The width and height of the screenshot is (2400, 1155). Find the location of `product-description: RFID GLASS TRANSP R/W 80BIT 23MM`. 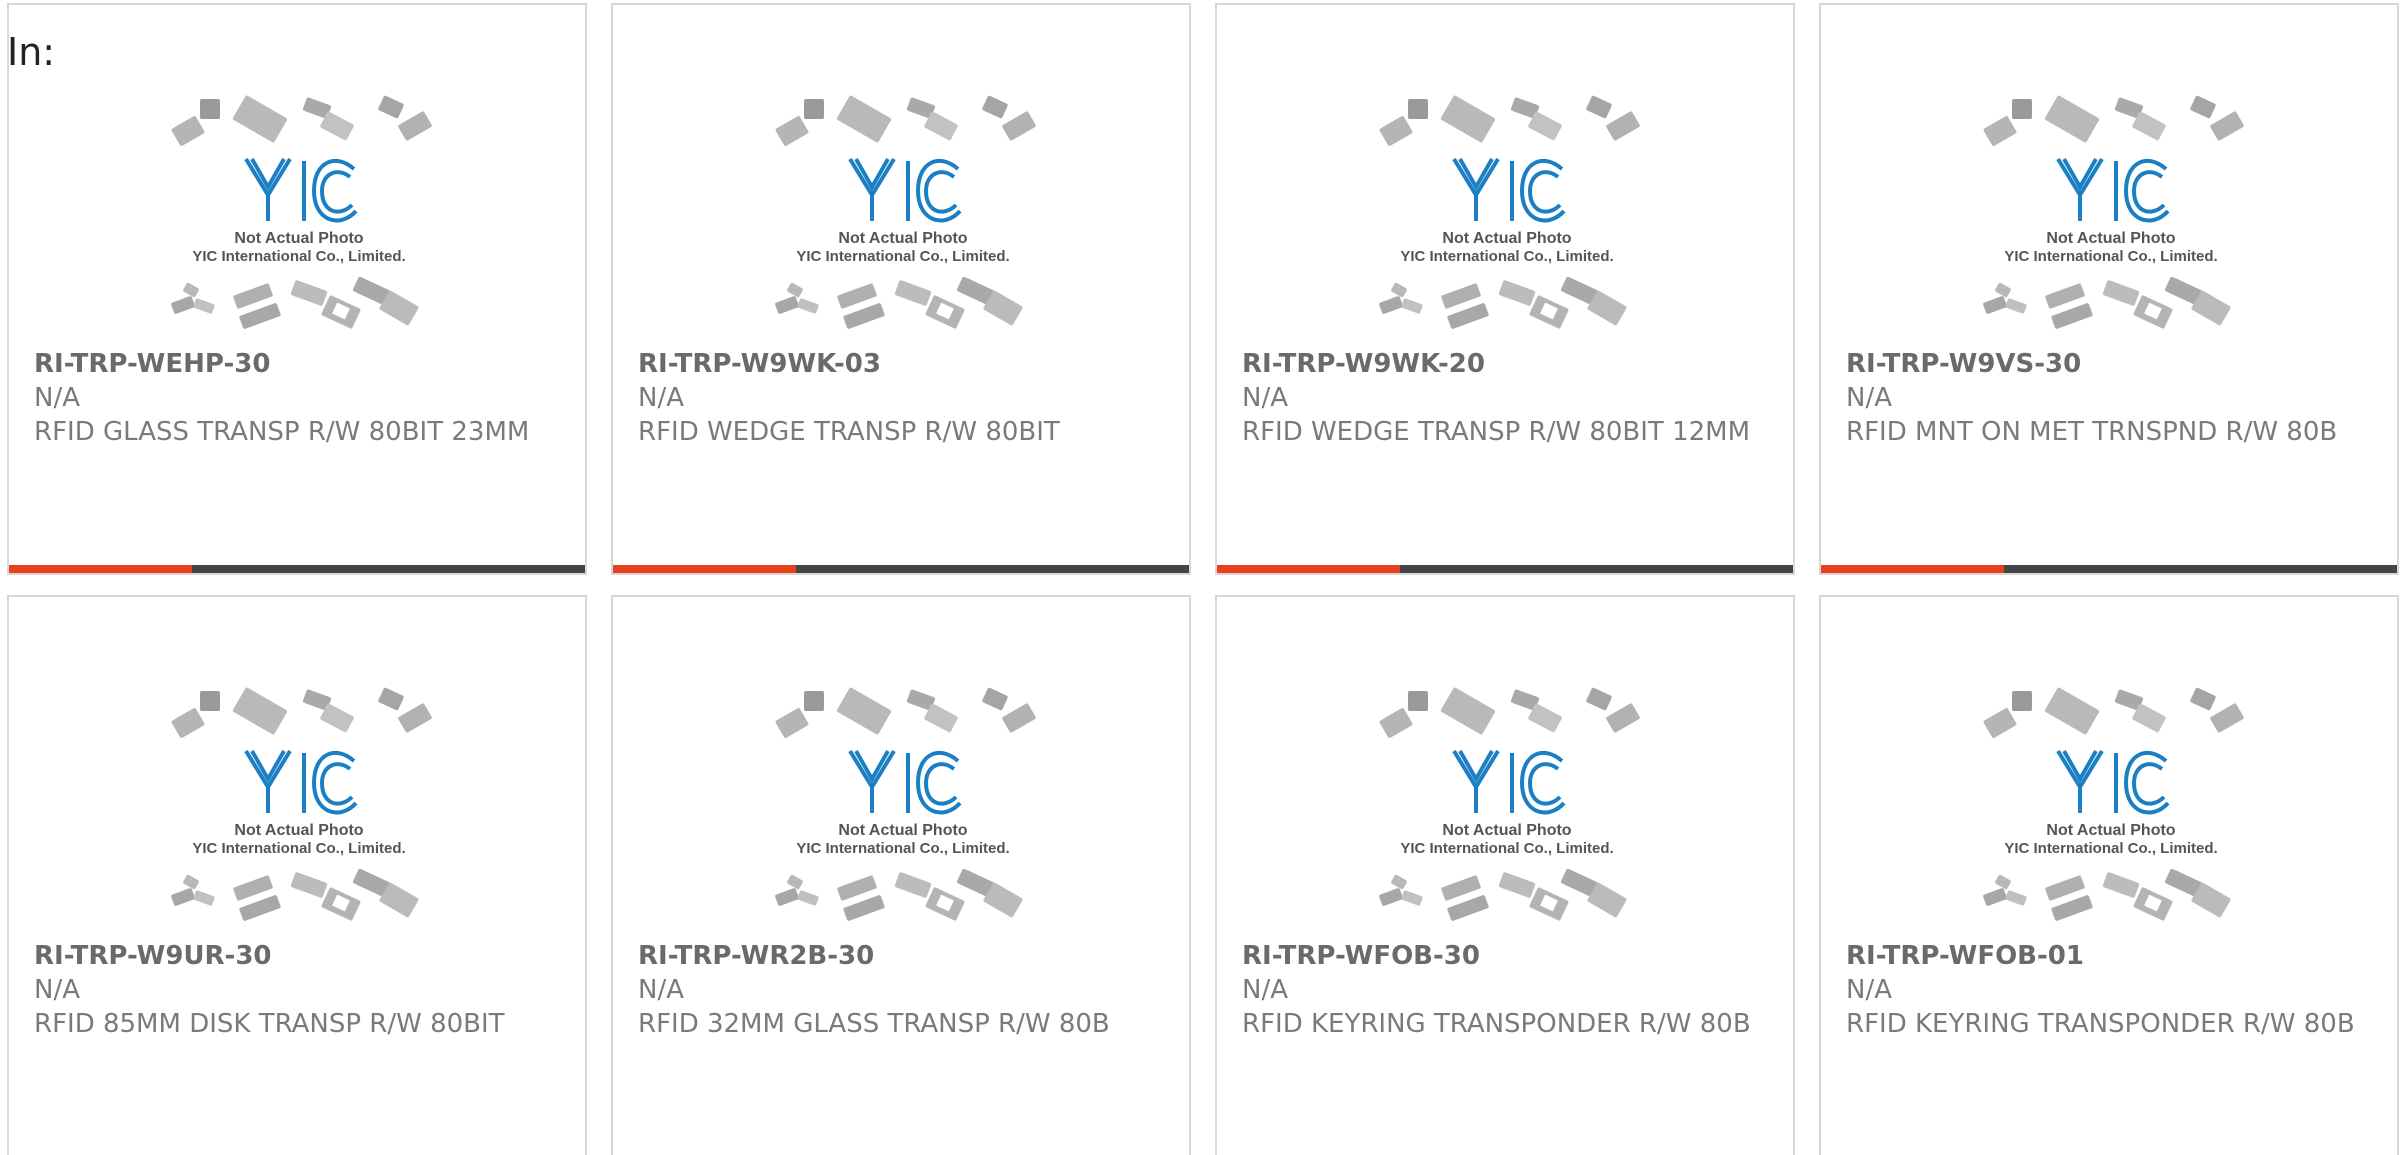

product-description: RFID GLASS TRANSP R/W 80BIT 23MM is located at coordinates (282, 432).